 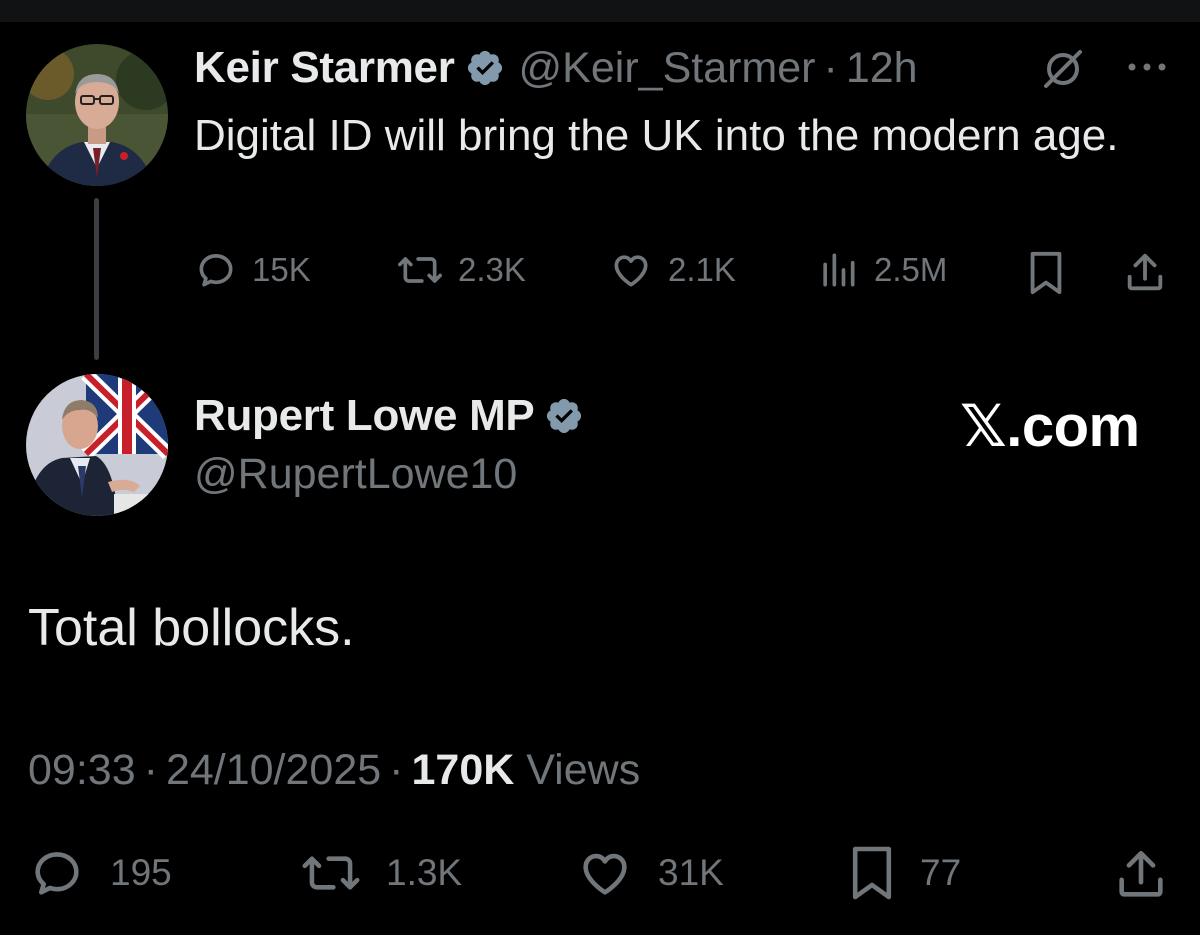 What do you see at coordinates (904, 873) in the screenshot?
I see `main-bookmark-button: 77` at bounding box center [904, 873].